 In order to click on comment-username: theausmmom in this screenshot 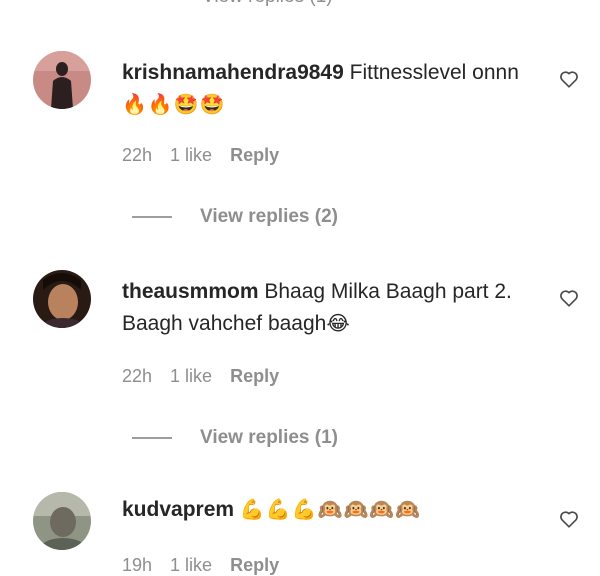, I will do `click(190, 291)`.